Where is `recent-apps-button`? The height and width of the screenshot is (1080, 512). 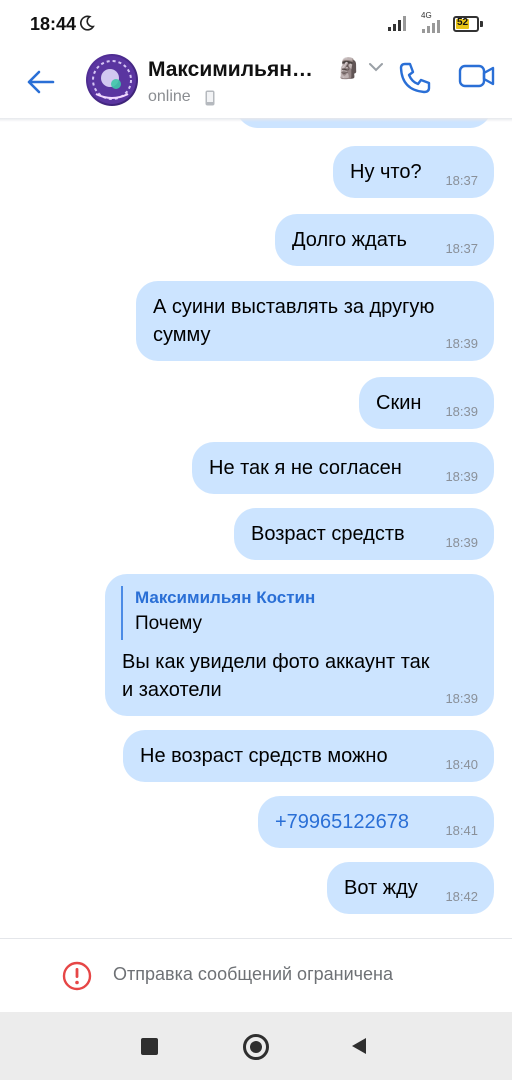 recent-apps-button is located at coordinates (149, 1046).